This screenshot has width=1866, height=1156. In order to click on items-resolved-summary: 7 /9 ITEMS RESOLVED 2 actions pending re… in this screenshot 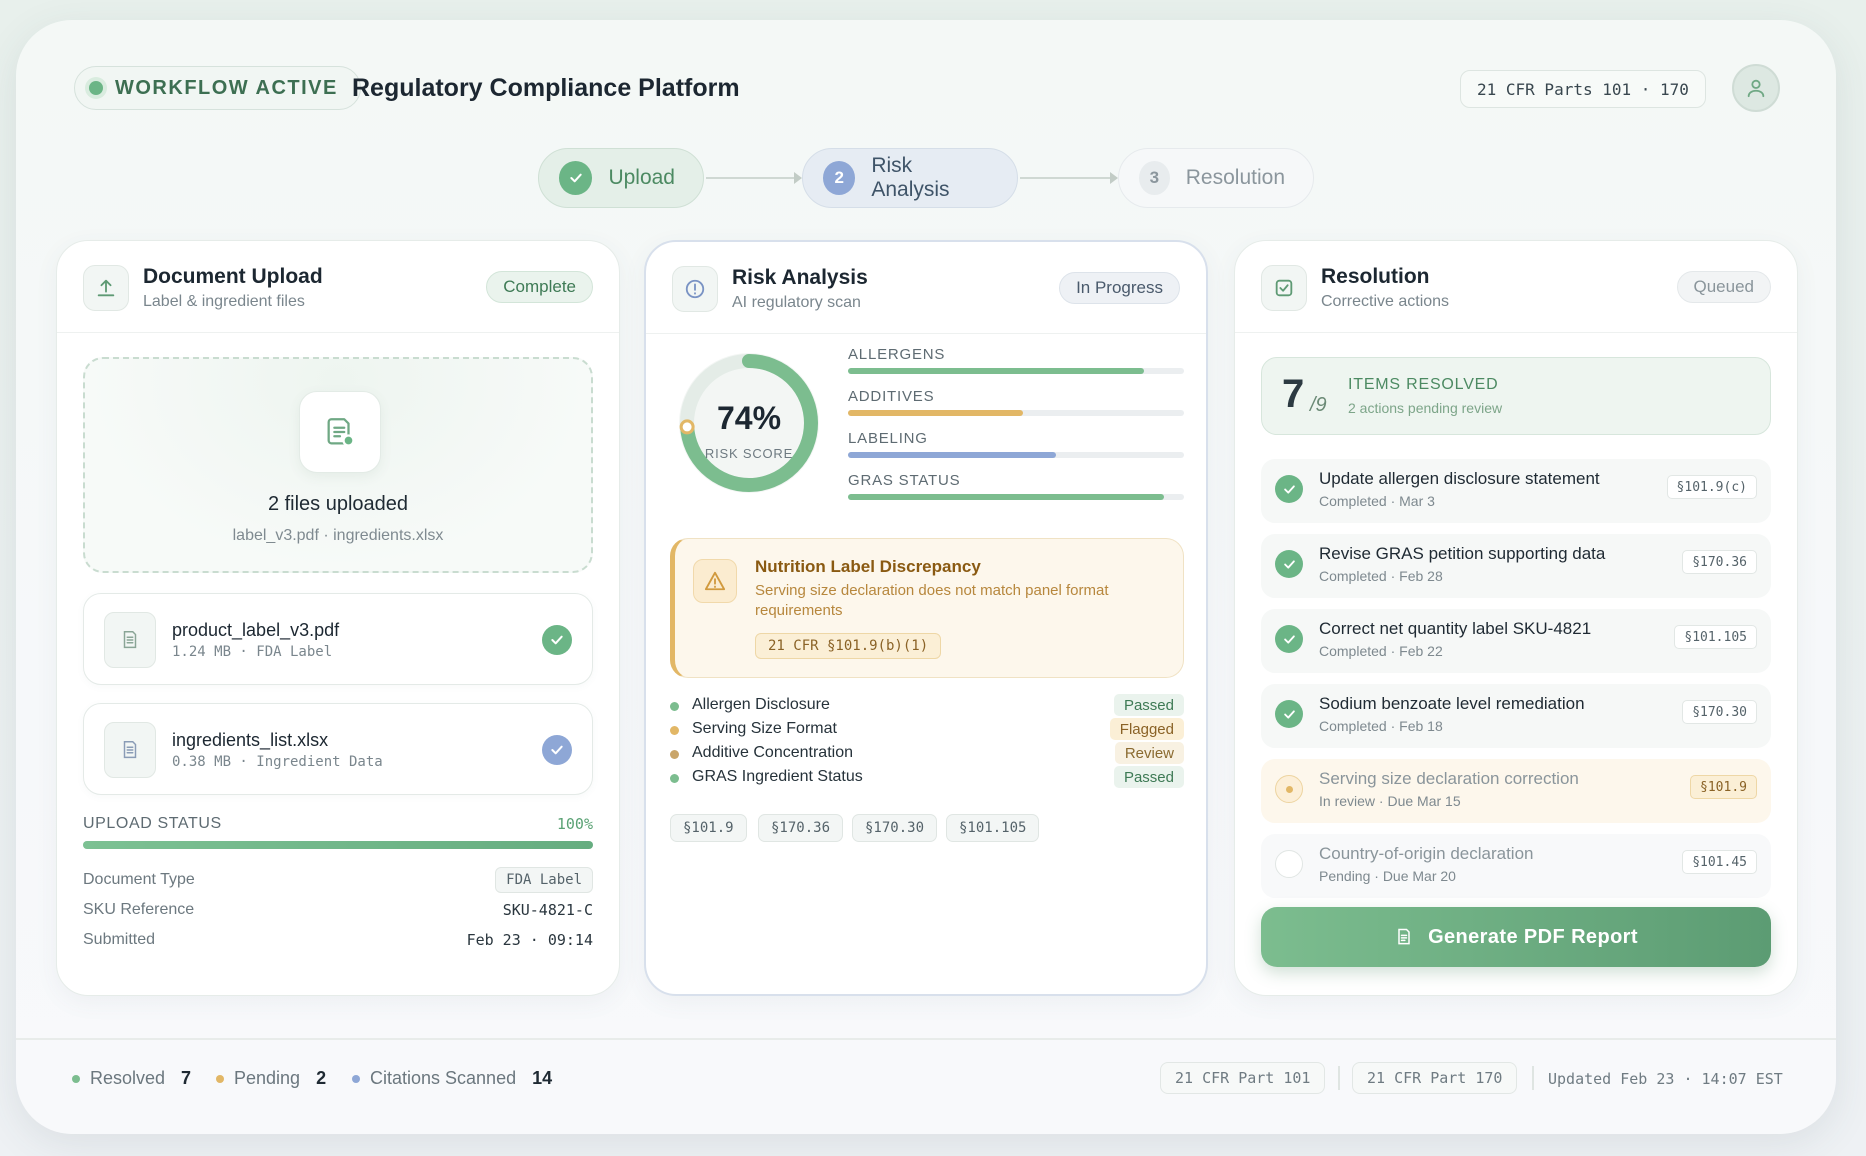, I will do `click(1516, 396)`.